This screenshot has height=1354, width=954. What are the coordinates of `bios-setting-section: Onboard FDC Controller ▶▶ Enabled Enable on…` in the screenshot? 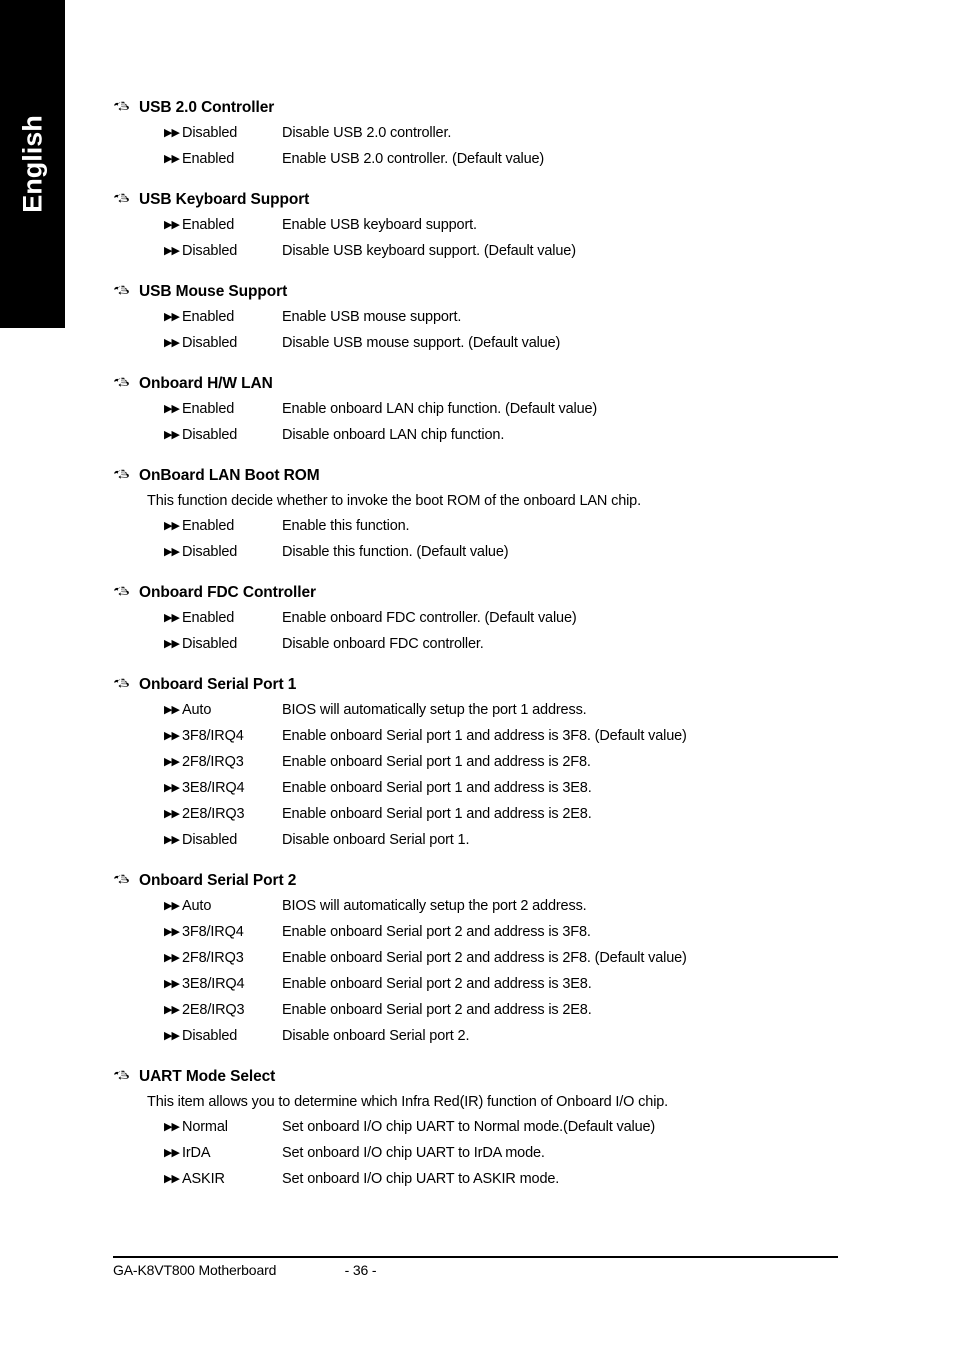 It's located at (493, 619).